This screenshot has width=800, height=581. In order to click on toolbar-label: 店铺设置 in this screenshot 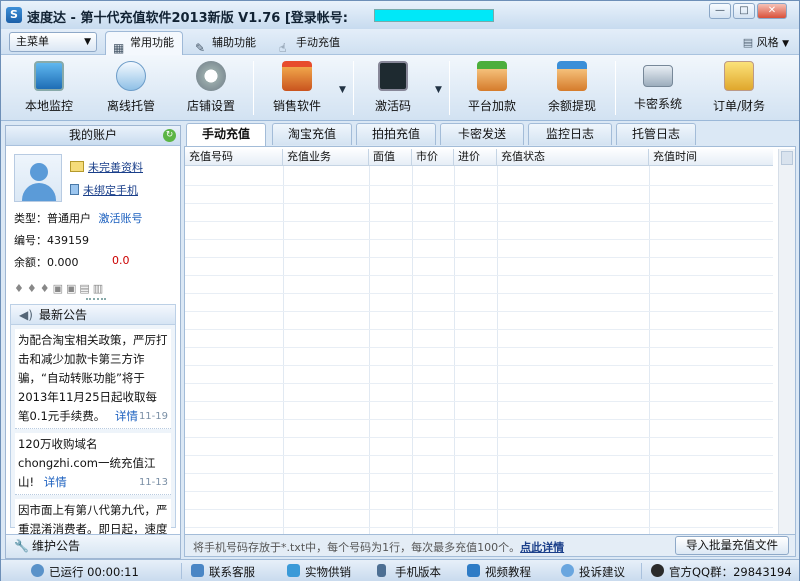, I will do `click(210, 106)`.